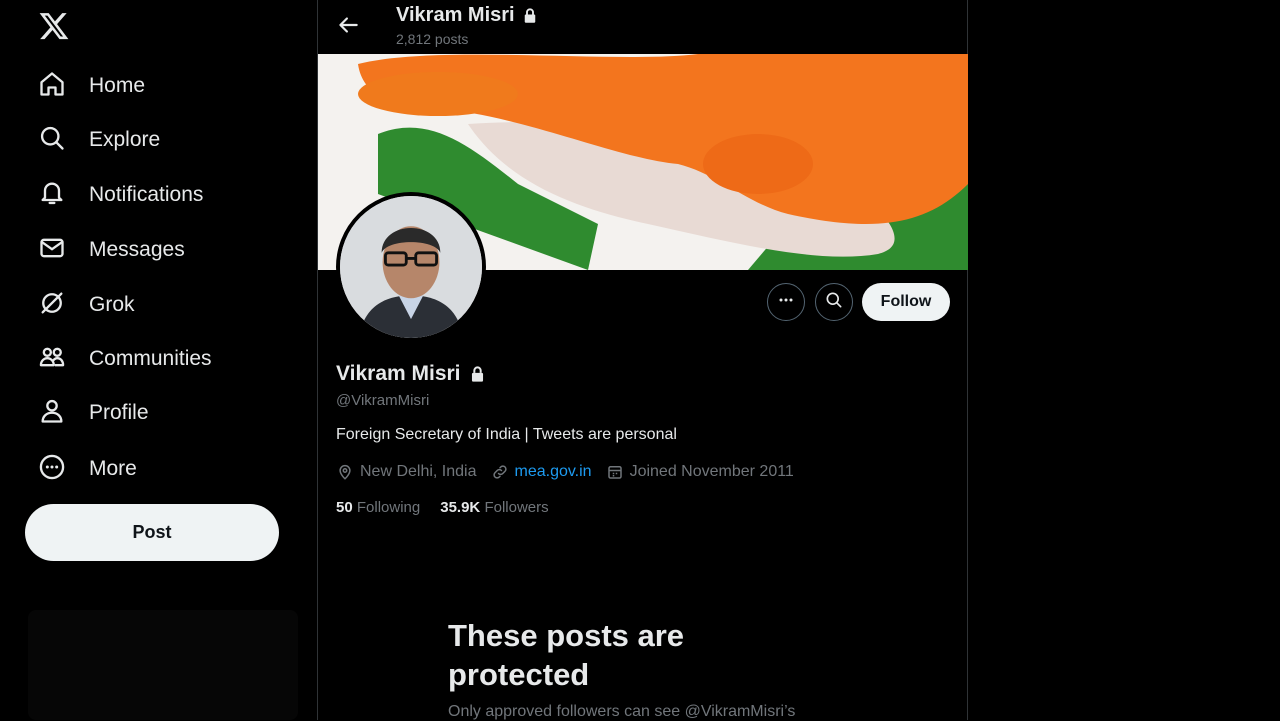  What do you see at coordinates (566, 655) in the screenshot?
I see `protected-title: These posts are protected` at bounding box center [566, 655].